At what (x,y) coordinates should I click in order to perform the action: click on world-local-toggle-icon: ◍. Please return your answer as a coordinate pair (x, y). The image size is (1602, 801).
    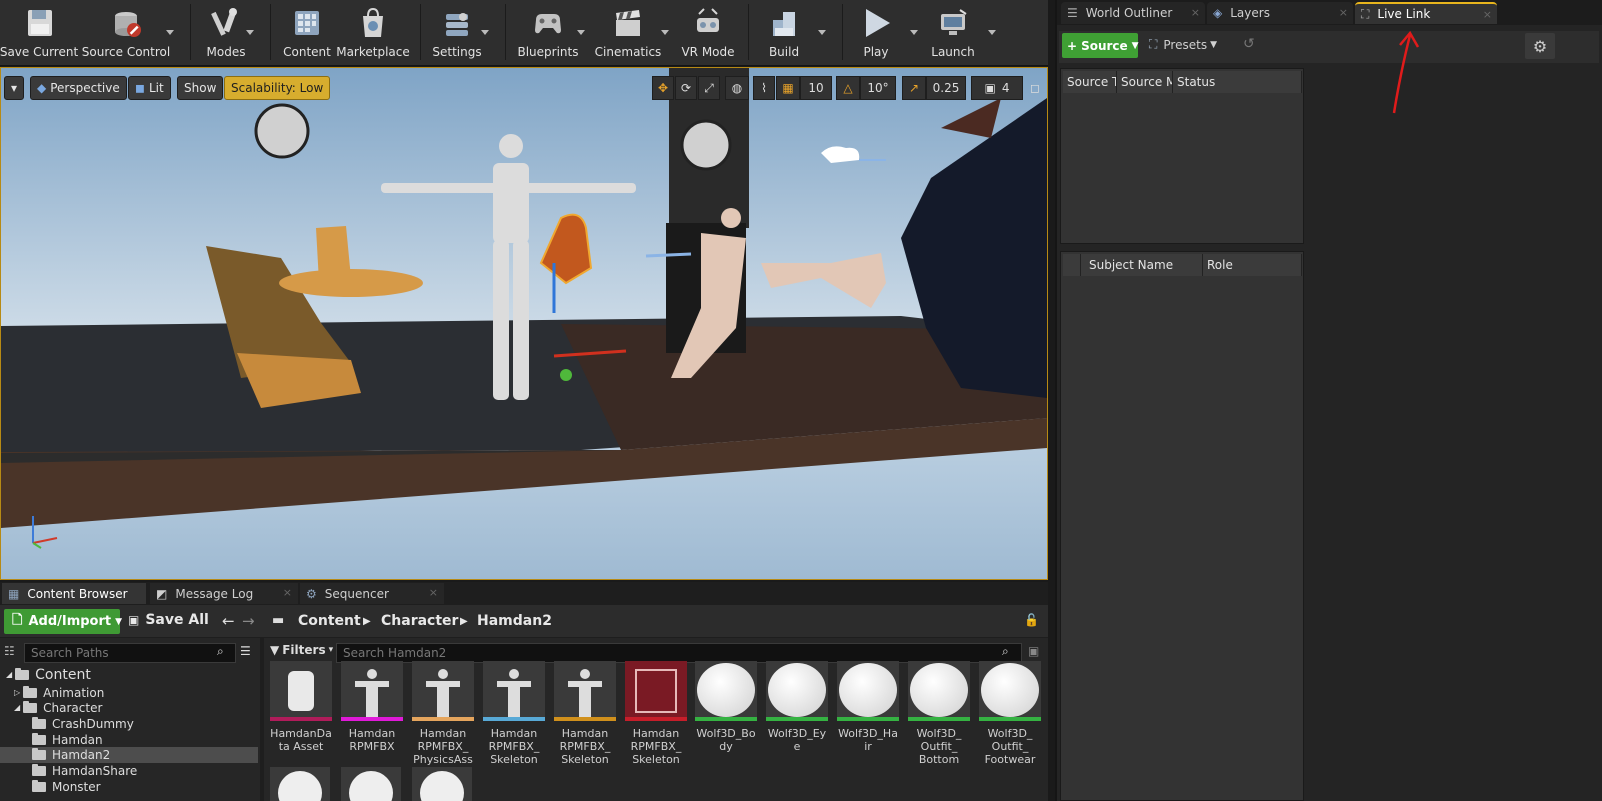
    Looking at the image, I should click on (737, 88).